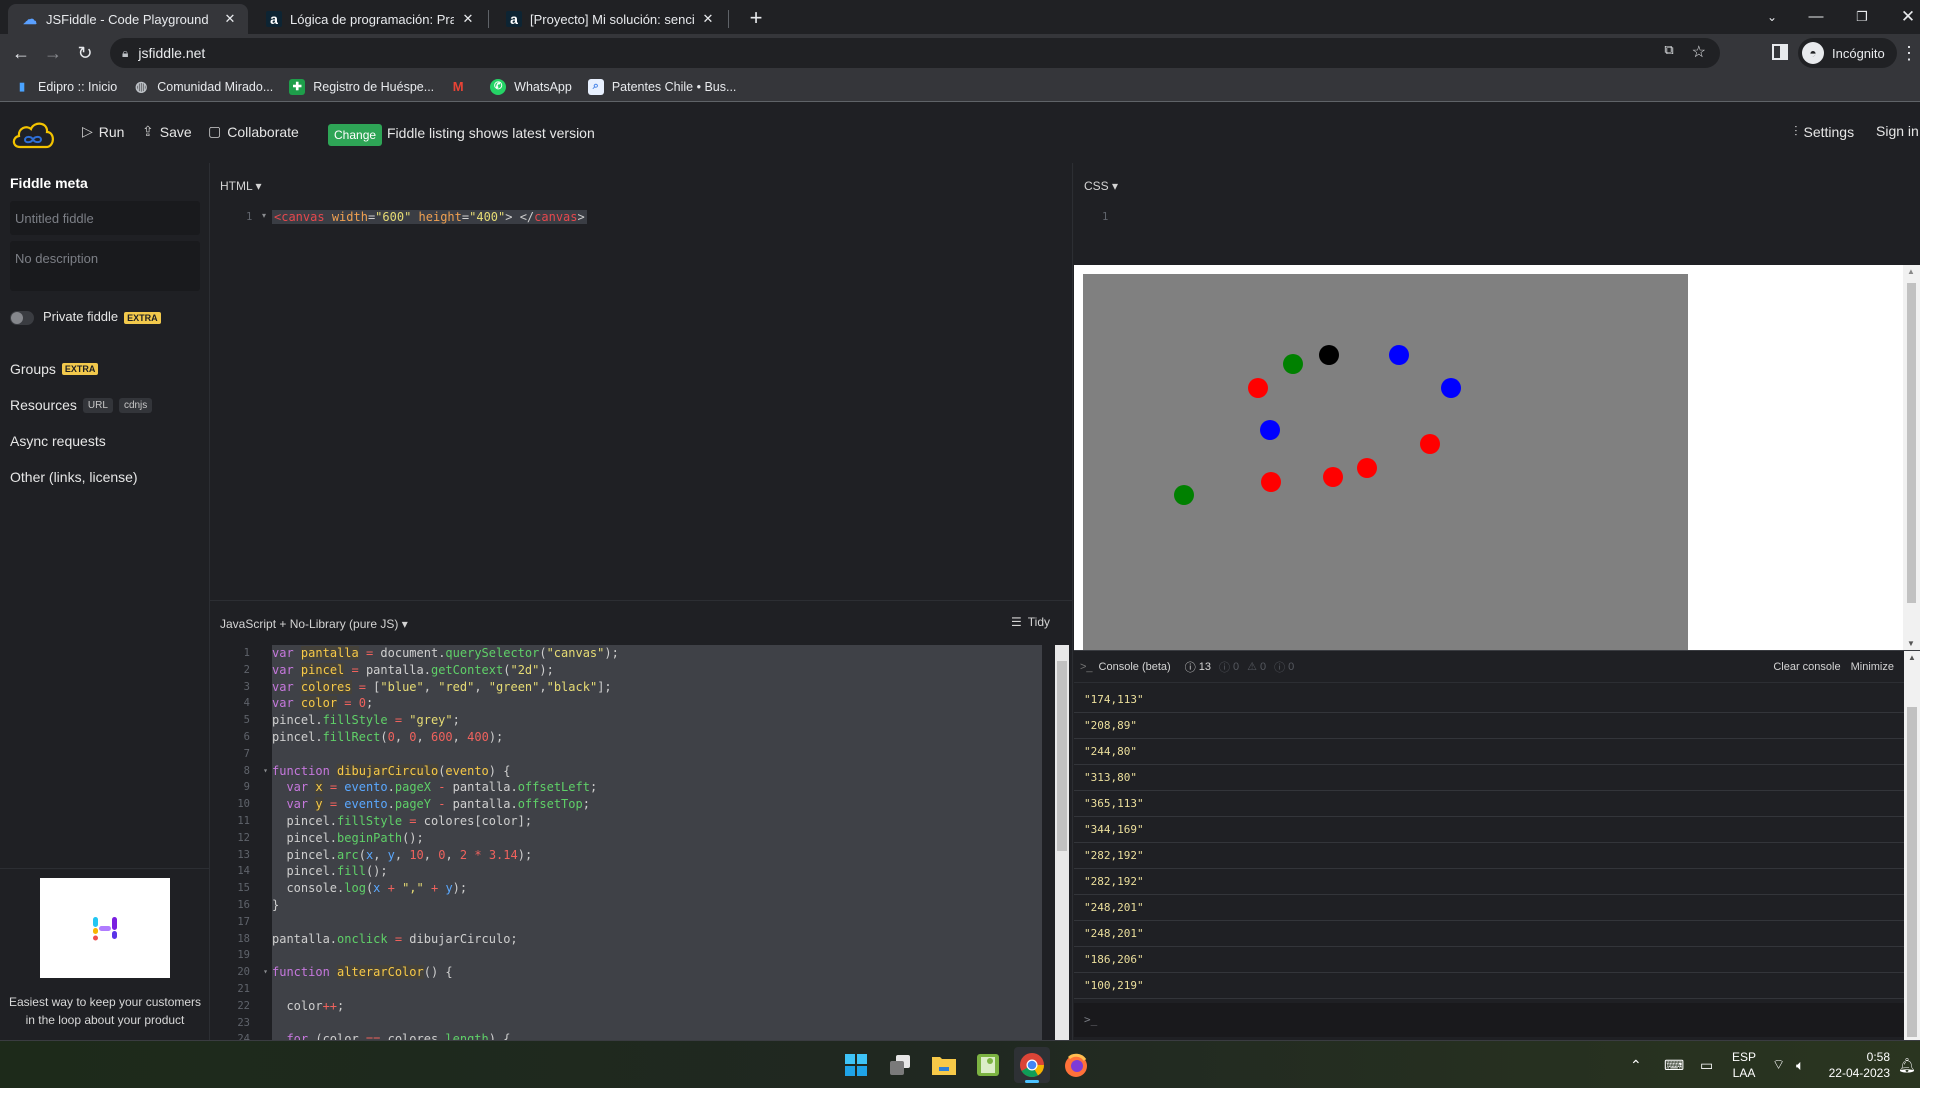 This screenshot has width=1936, height=1104. What do you see at coordinates (1489, 830) in the screenshot?
I see `console-log-entry: "344,169"` at bounding box center [1489, 830].